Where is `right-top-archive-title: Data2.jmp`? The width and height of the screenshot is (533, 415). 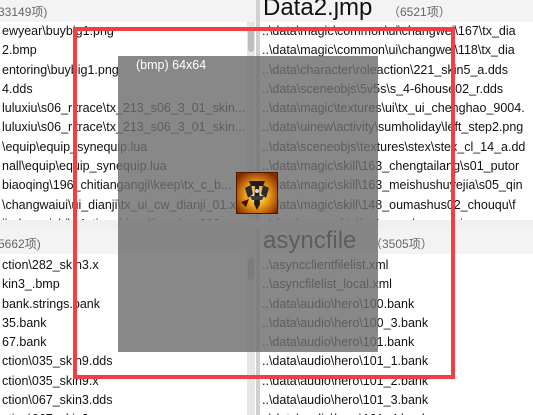 right-top-archive-title: Data2.jmp is located at coordinates (318, 10).